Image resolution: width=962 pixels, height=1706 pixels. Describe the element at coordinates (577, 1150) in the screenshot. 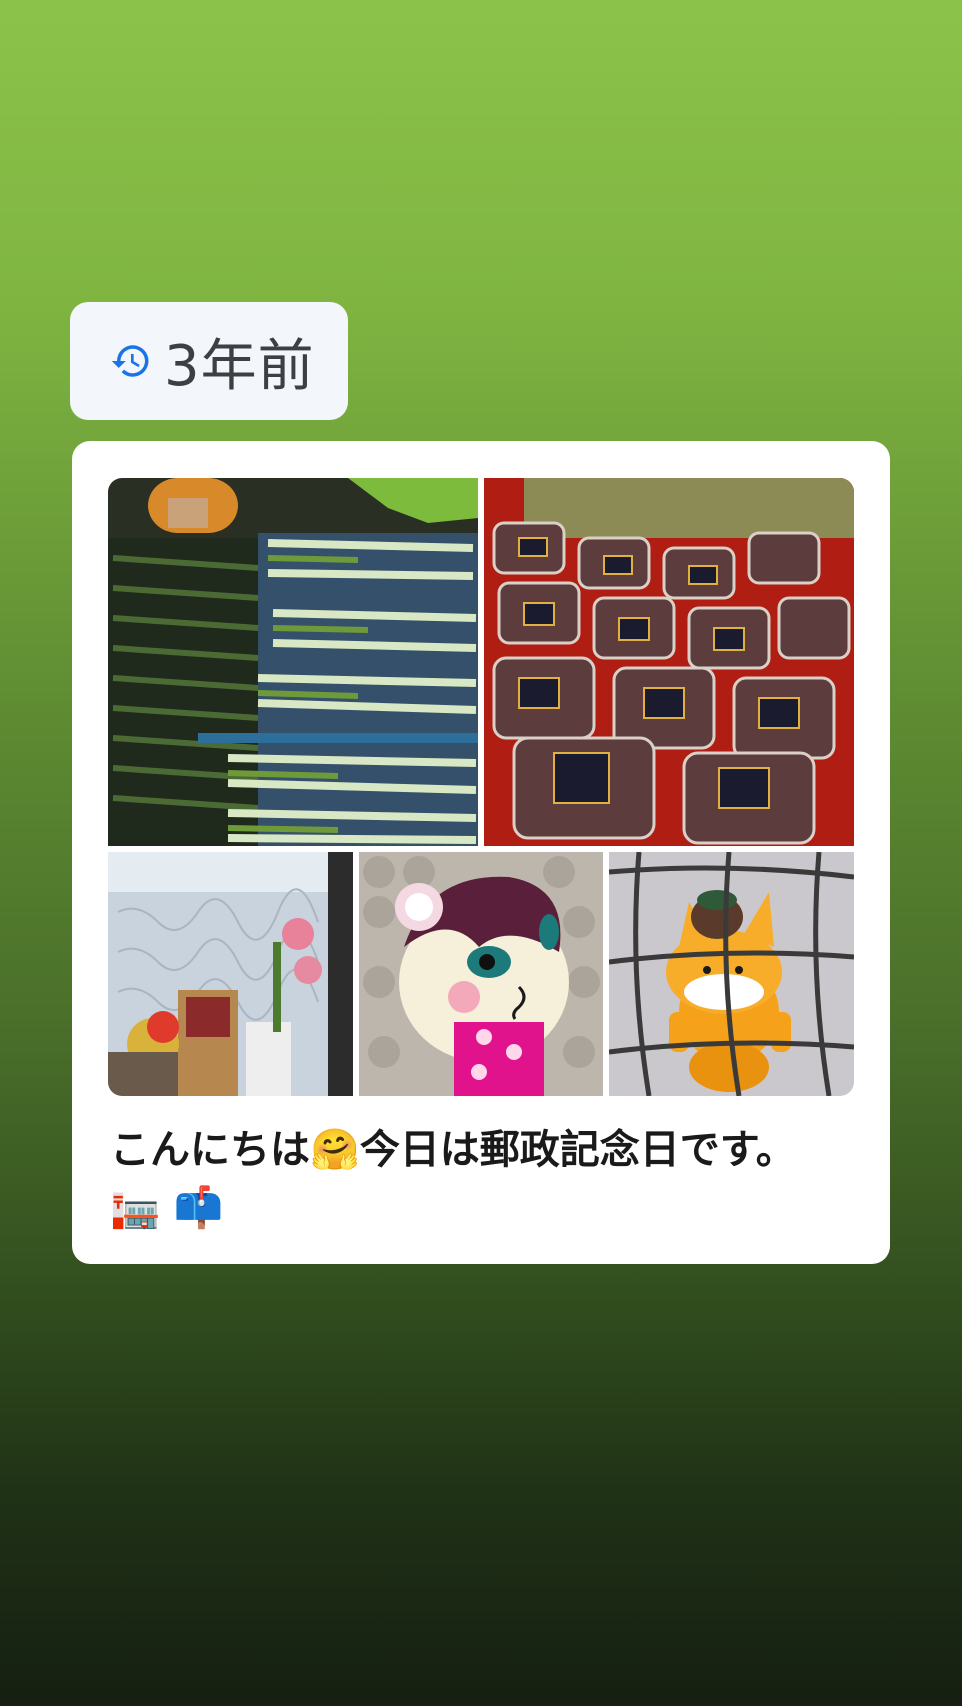

I see `post-text-body: 今日は郵政記念日です。` at that location.